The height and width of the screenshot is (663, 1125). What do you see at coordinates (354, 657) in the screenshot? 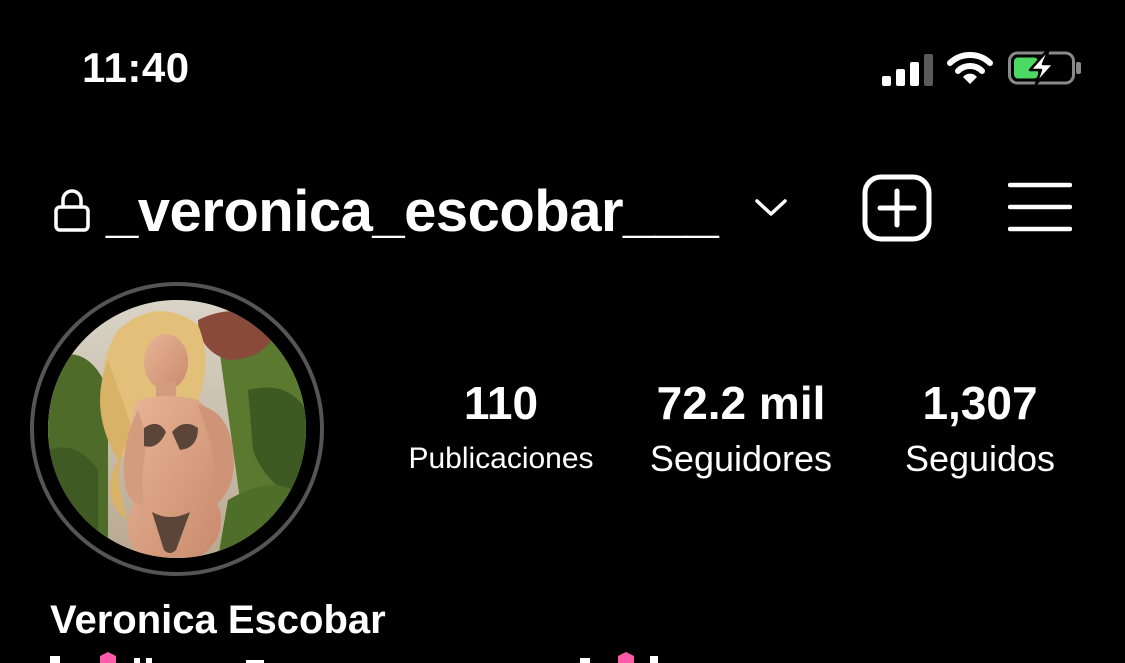
I see `bio-preview-cutoff` at bounding box center [354, 657].